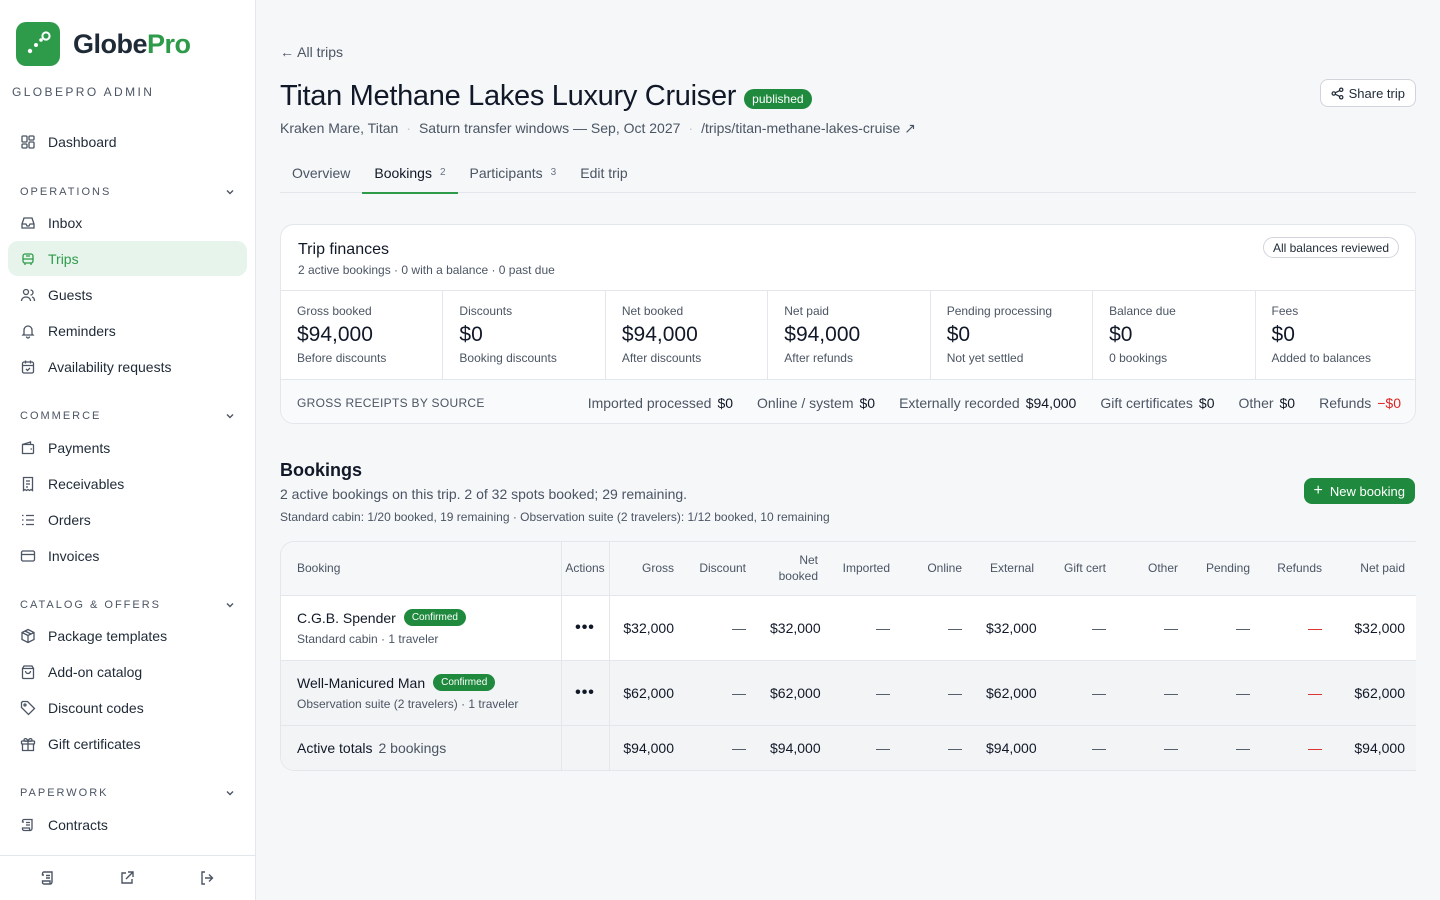 The image size is (1440, 900). Describe the element at coordinates (128, 192) in the screenshot. I see `section-operations: OPERATIONS` at that location.